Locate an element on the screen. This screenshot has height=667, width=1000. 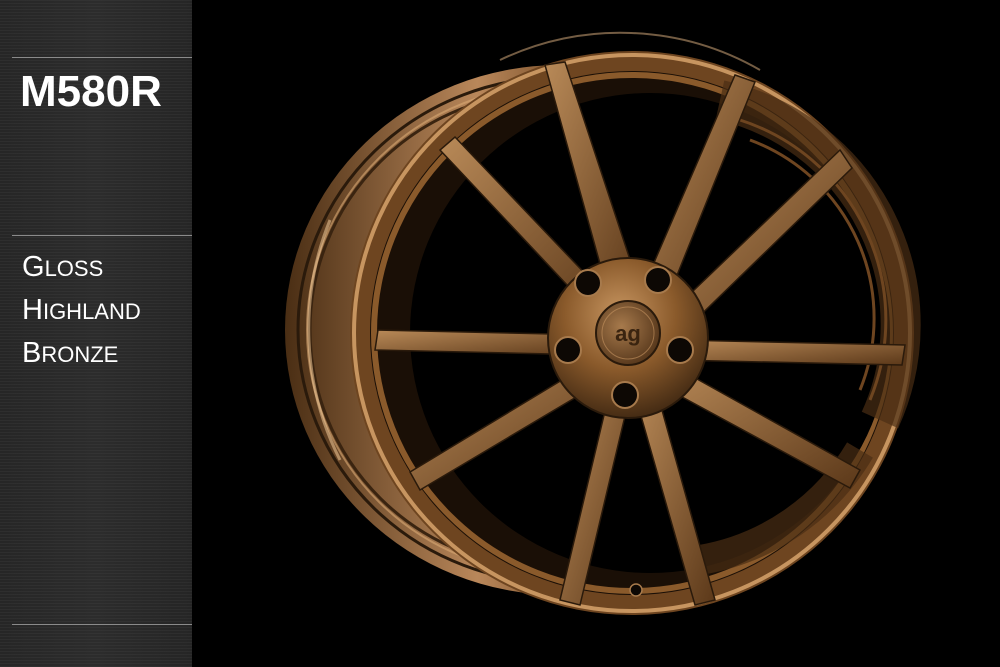
finish-word-bronze: BRONZE is located at coordinates (70, 353).